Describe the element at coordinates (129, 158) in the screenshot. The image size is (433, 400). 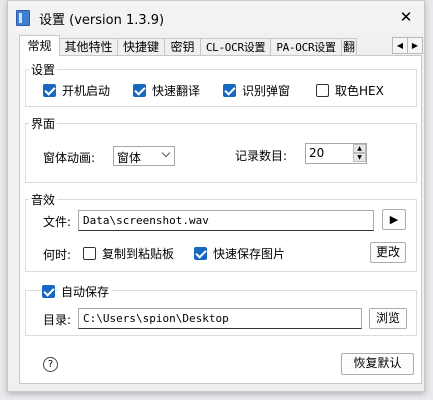
I see `animation-select-value: 窗体` at that location.